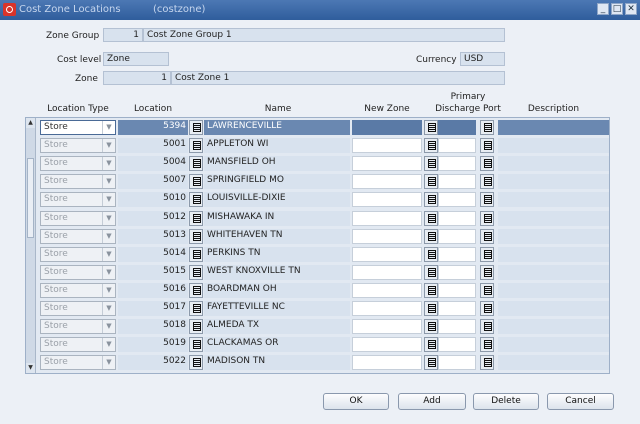 The image size is (640, 424). Describe the element at coordinates (322, 344) in the screenshot. I see `table-row: Store ▼ 5019 CLACKAMAS OR` at that location.